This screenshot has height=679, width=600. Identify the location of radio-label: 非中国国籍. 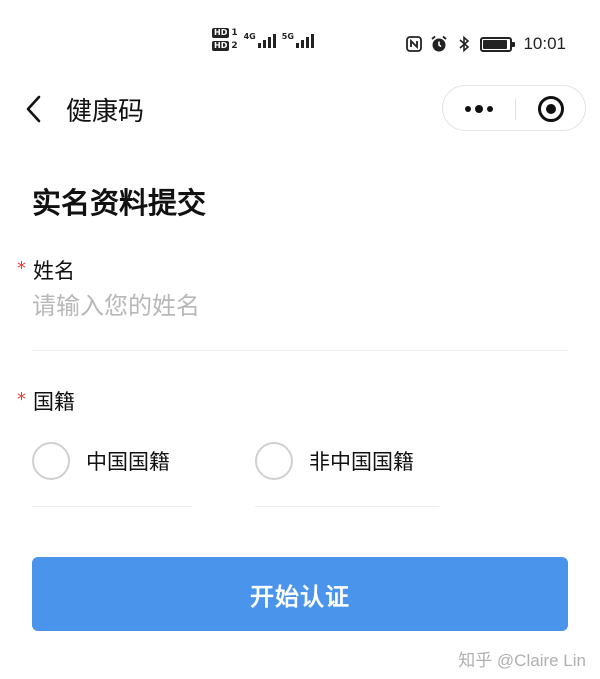
(361, 462).